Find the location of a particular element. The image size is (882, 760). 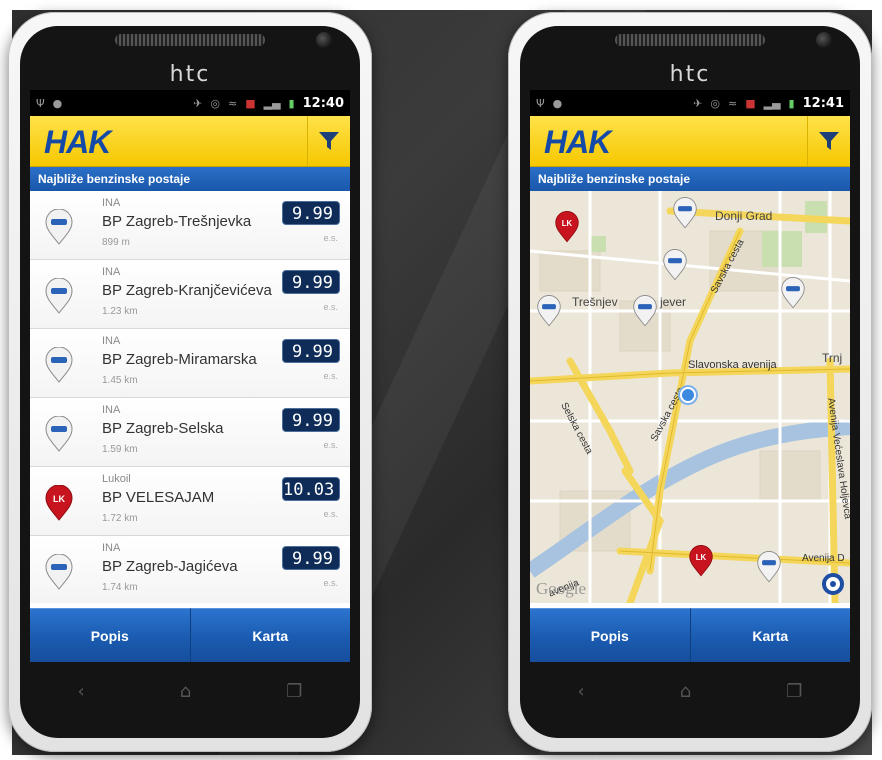

station-name: BP Zagreb-Miramarska is located at coordinates (179, 359).